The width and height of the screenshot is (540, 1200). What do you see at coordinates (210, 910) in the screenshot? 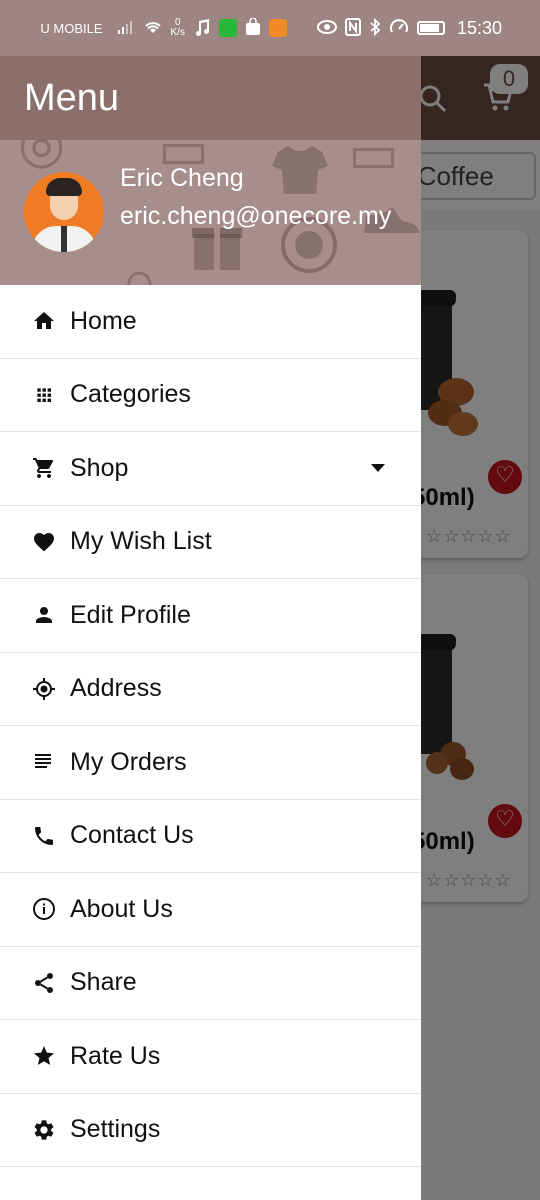
I see `menu-item-about-us: About Us` at bounding box center [210, 910].